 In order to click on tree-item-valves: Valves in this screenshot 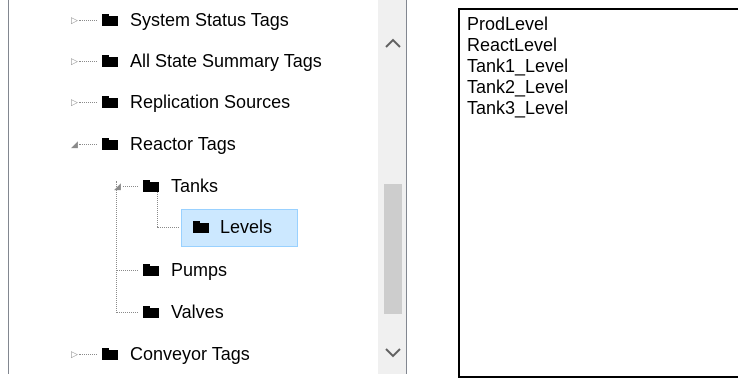, I will do `click(193, 312)`.